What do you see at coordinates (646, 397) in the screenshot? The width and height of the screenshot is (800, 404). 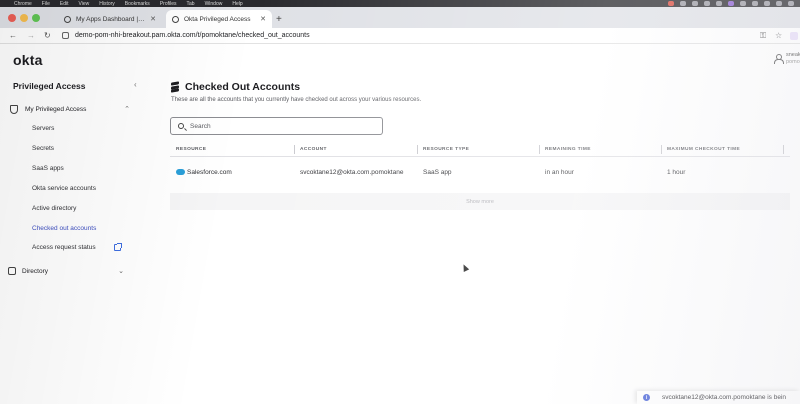 I see `info-icon: i` at bounding box center [646, 397].